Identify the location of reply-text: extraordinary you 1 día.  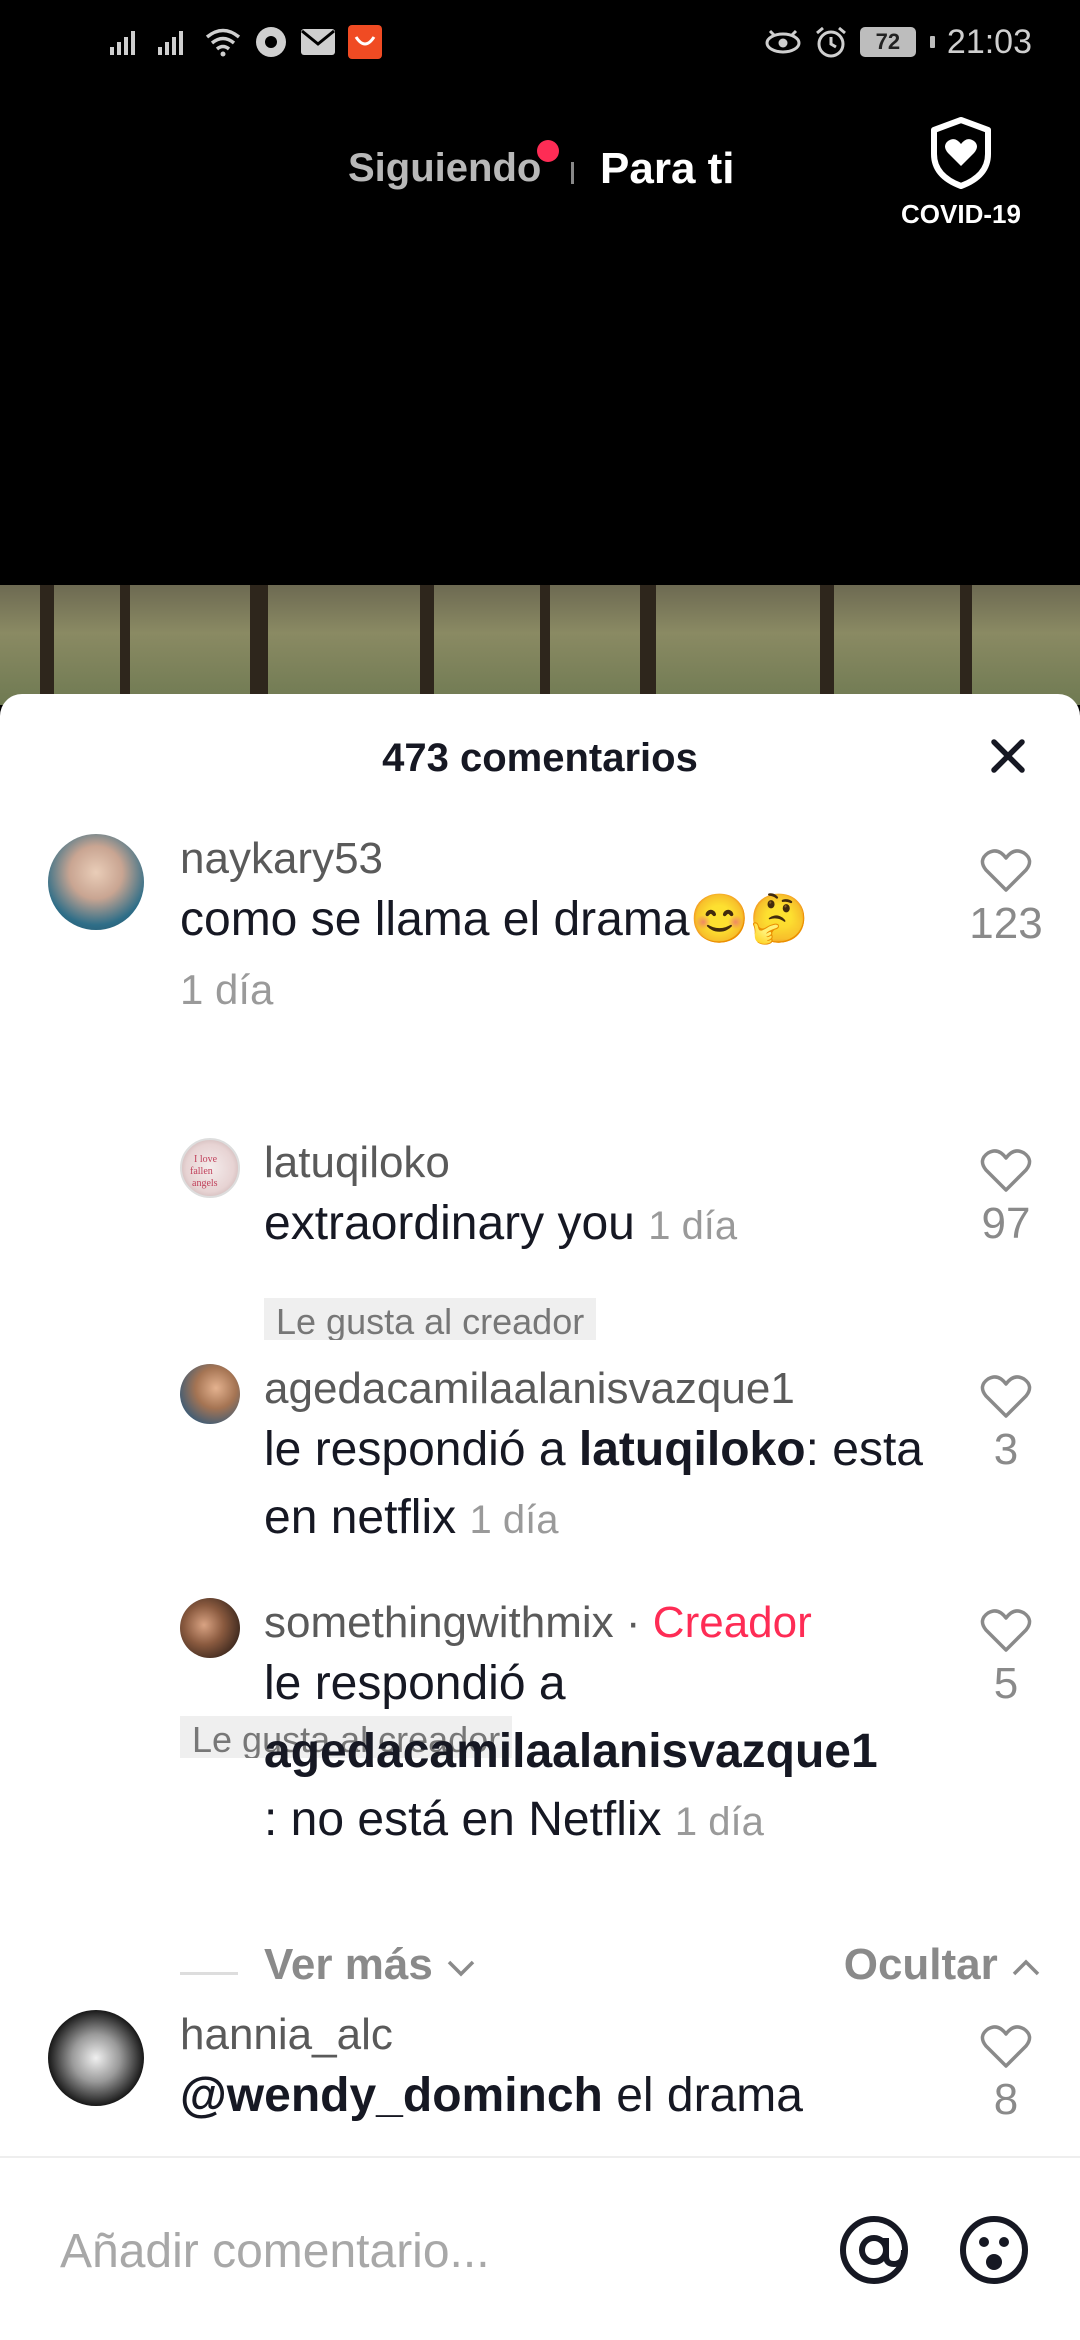
(500, 1225).